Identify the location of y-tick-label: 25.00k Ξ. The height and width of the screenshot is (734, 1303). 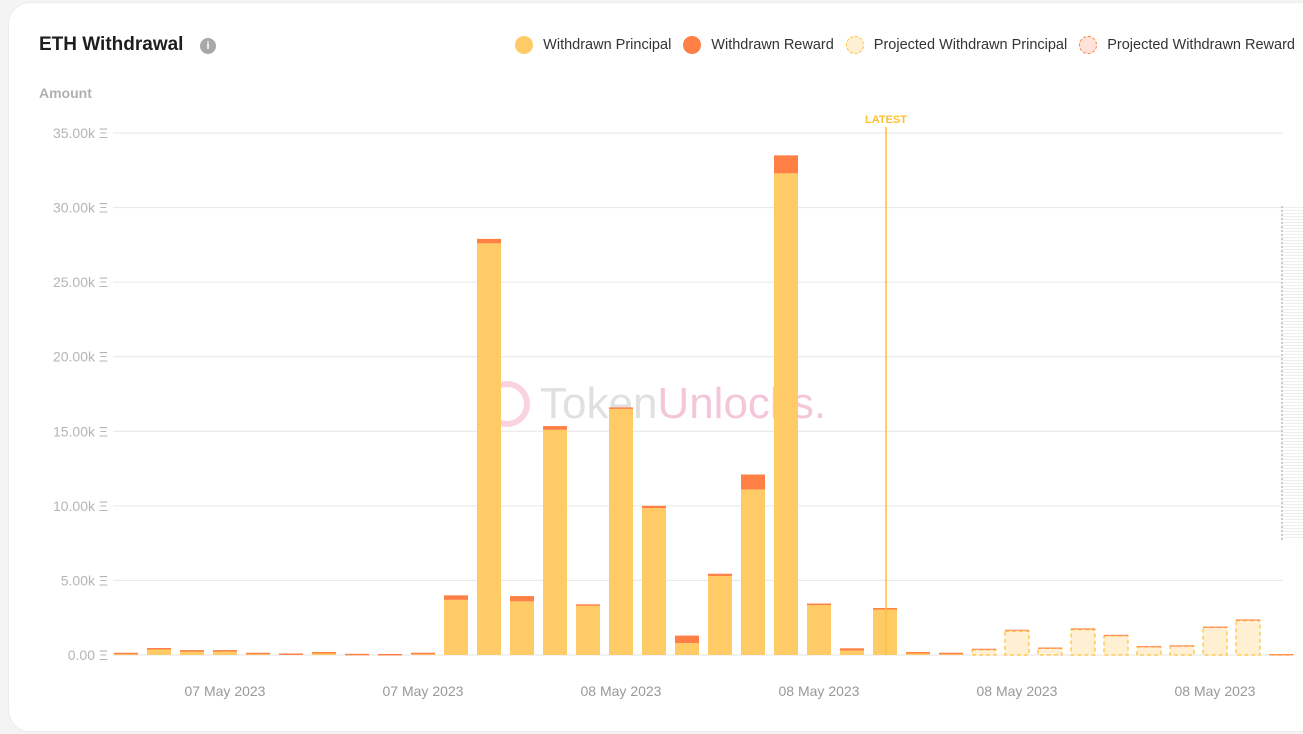
(80, 282).